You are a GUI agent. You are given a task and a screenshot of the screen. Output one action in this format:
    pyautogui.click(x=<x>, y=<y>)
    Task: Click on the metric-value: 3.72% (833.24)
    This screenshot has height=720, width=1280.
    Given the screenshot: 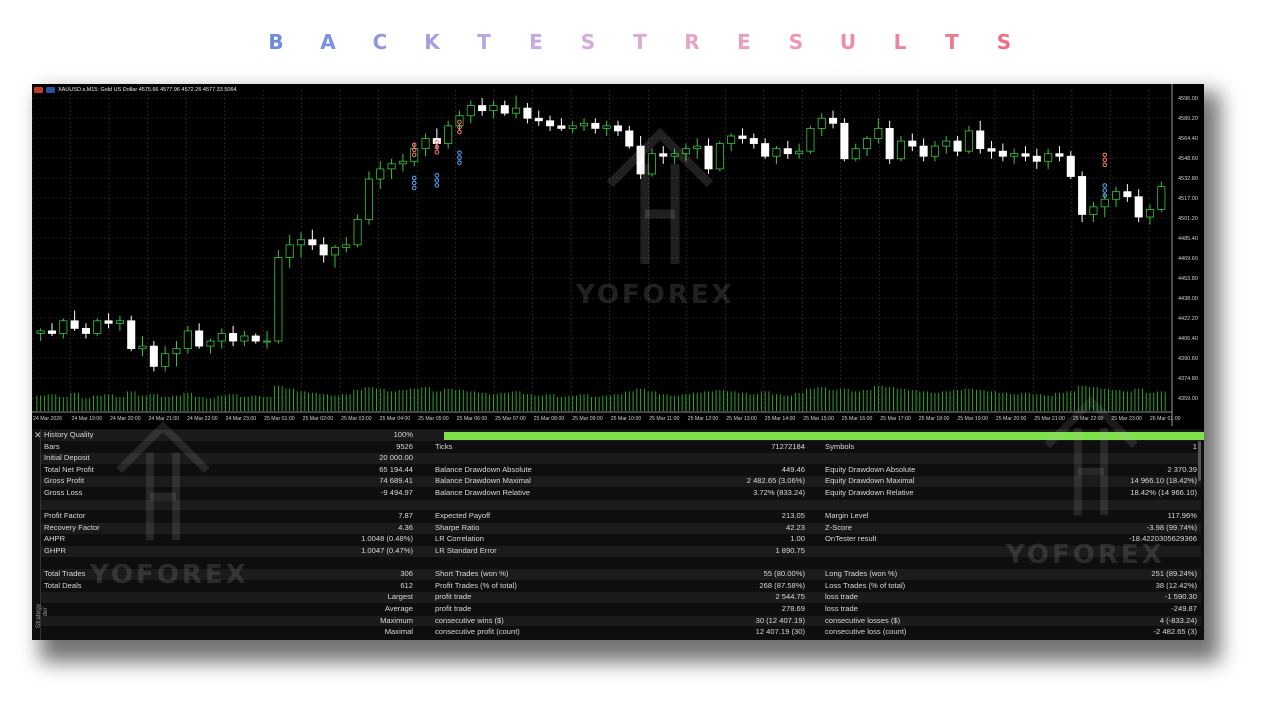 What is the action you would take?
    pyautogui.click(x=779, y=492)
    